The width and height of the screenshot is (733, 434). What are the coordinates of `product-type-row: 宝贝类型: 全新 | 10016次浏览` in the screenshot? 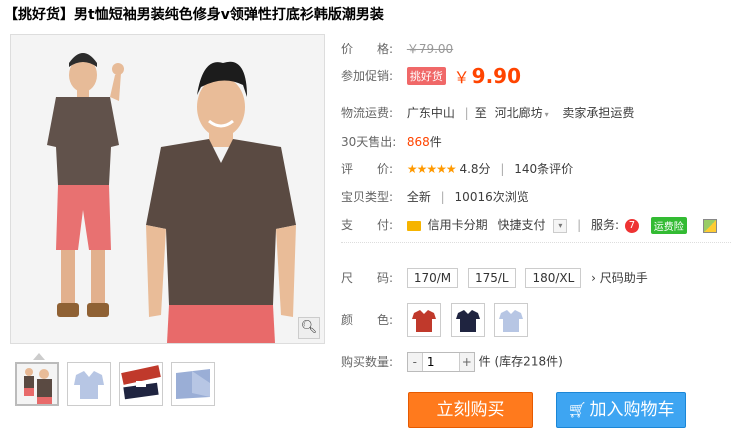 It's located at (435, 197).